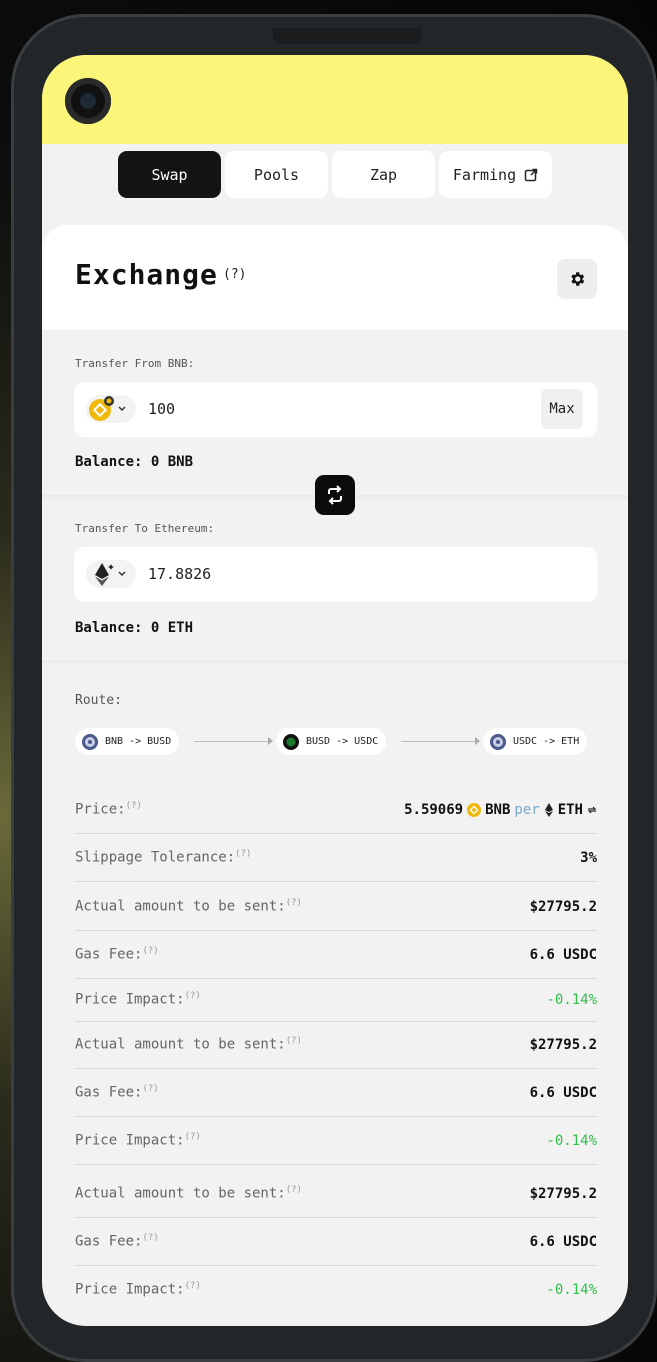  What do you see at coordinates (134, 628) in the screenshot?
I see `to-balance: Balance: 0 ETH` at bounding box center [134, 628].